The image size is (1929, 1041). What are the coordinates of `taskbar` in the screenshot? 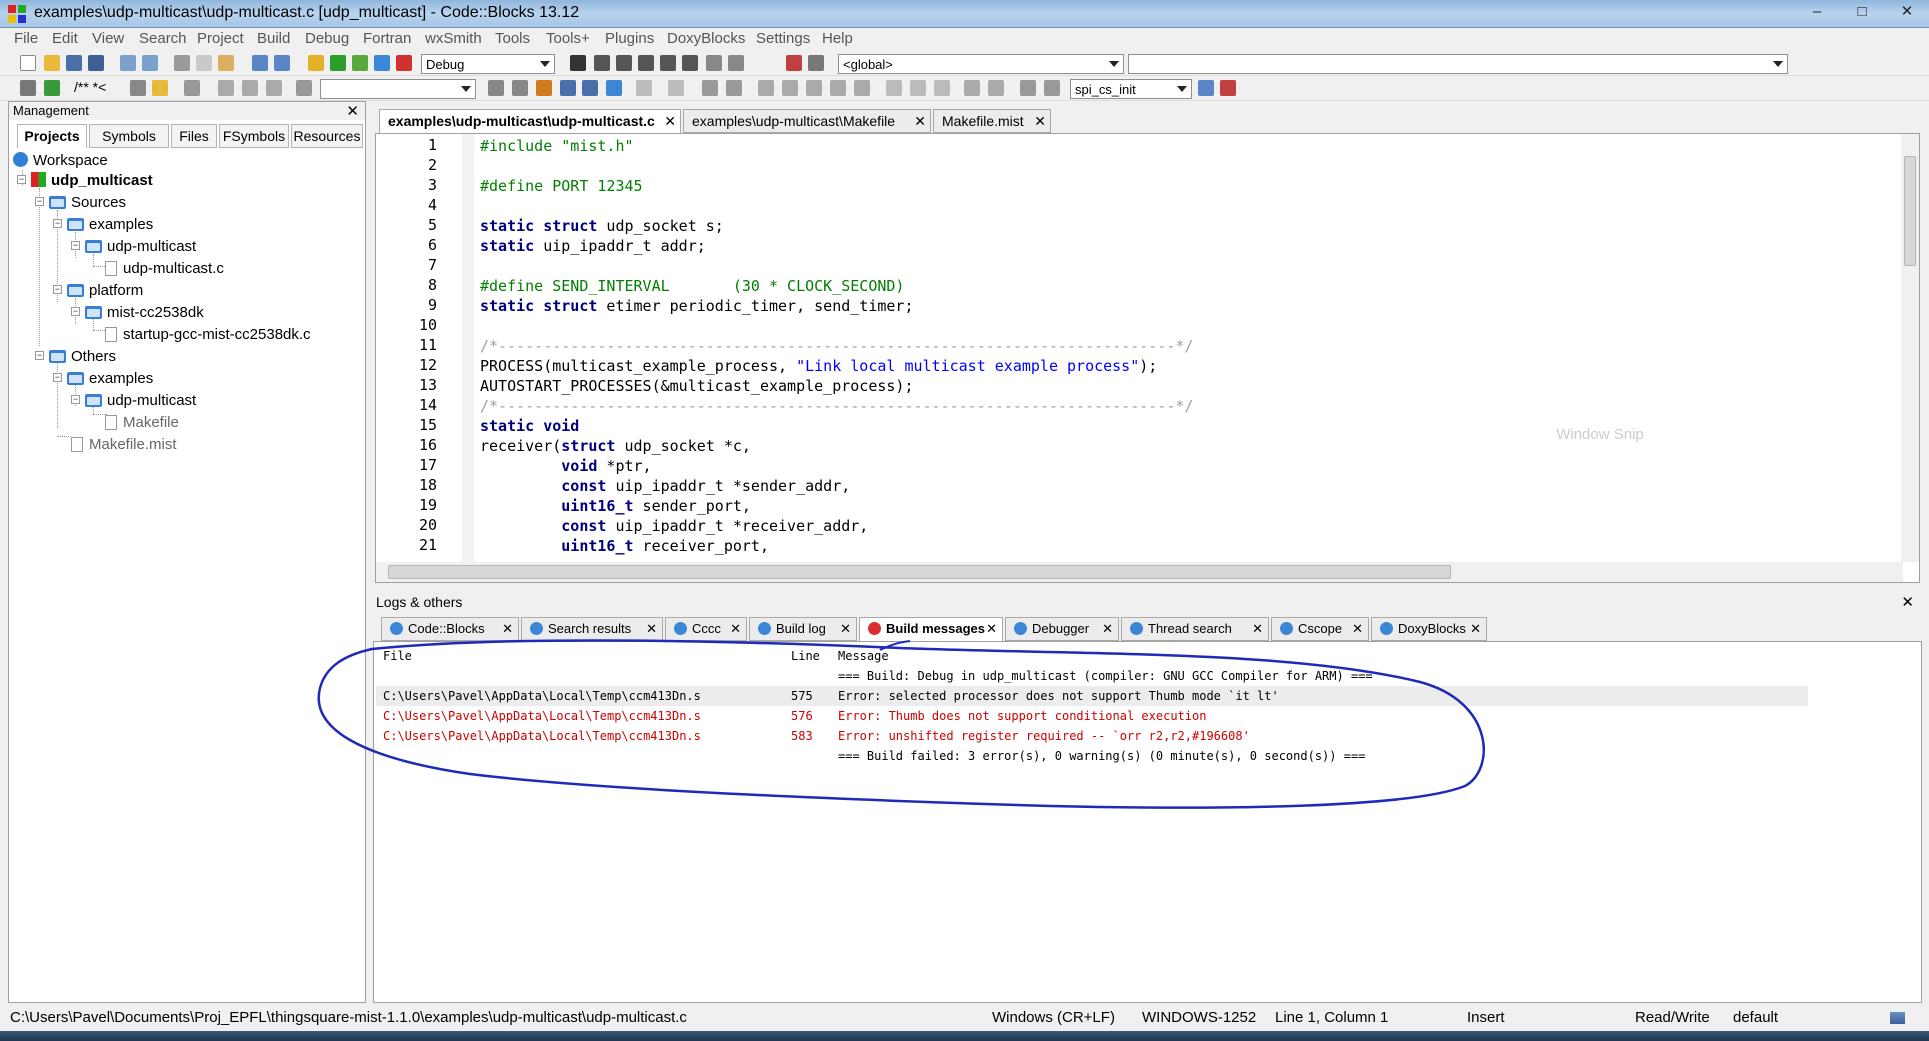 It's located at (964, 1036).